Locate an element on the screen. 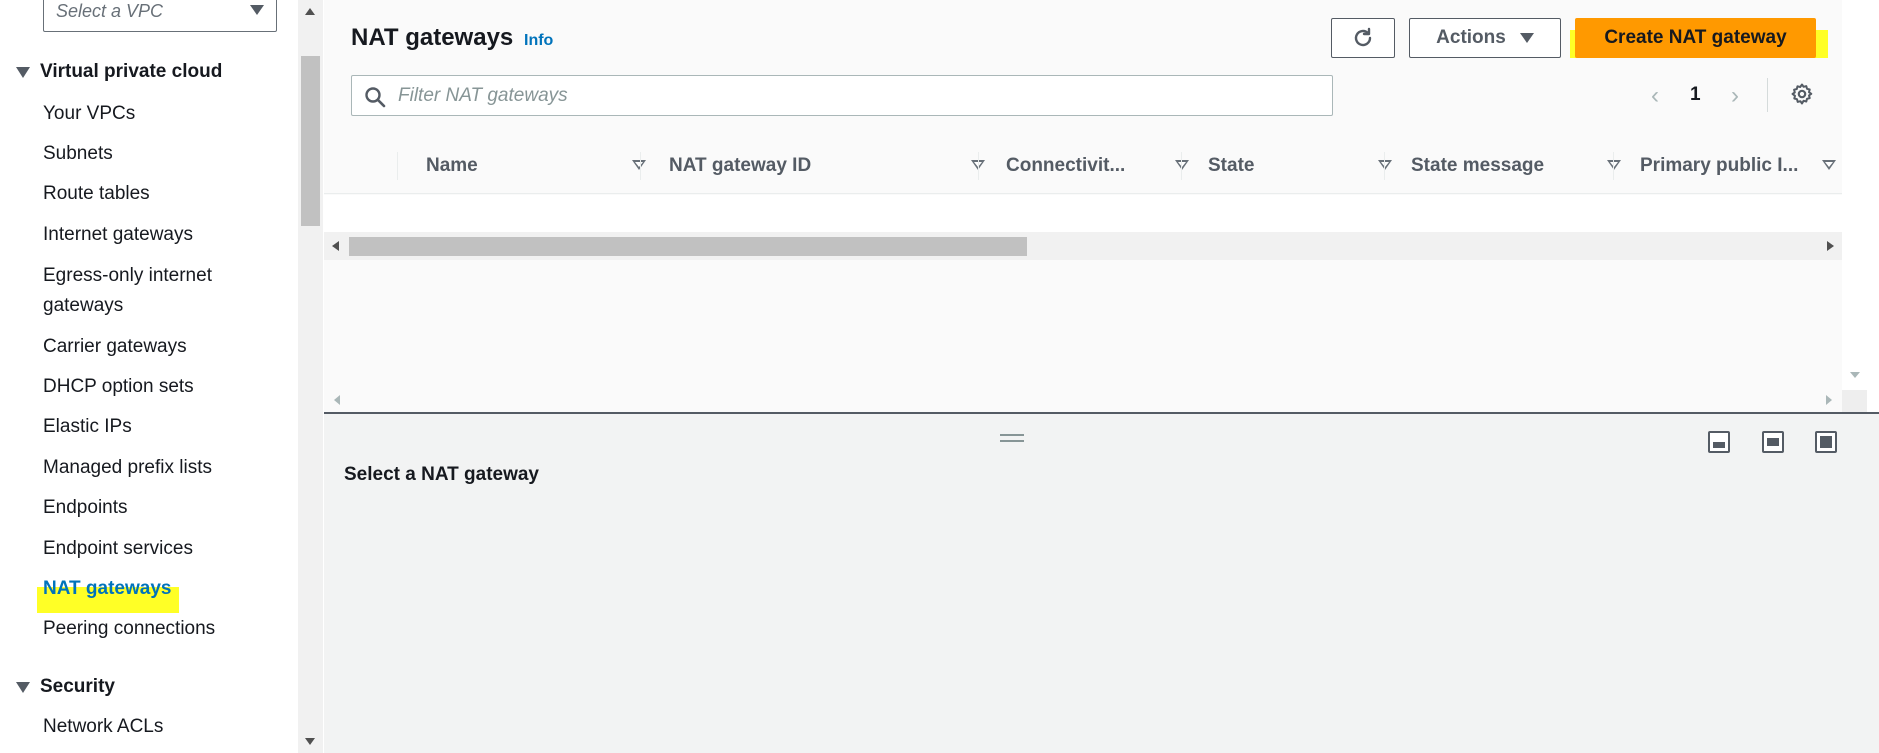 This screenshot has height=753, width=1879. main-vertical-scrollbar is located at coordinates (1854, 206).